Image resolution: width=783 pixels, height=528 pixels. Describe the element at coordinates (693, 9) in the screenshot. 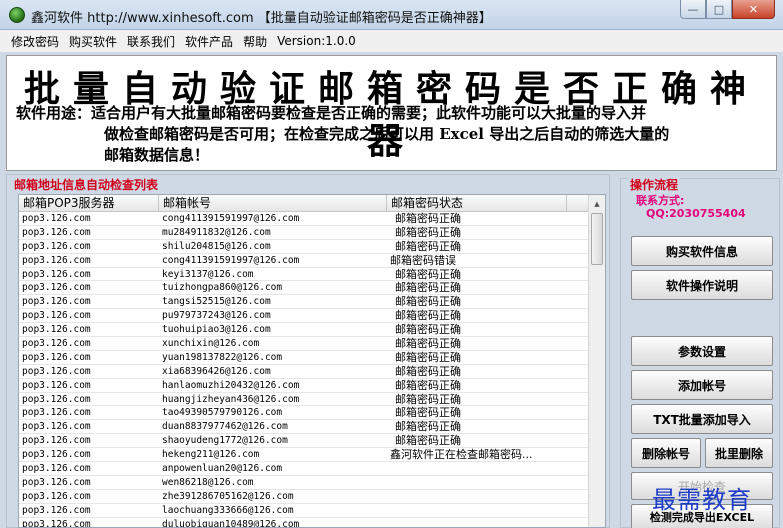

I see `minimize-button: —` at that location.